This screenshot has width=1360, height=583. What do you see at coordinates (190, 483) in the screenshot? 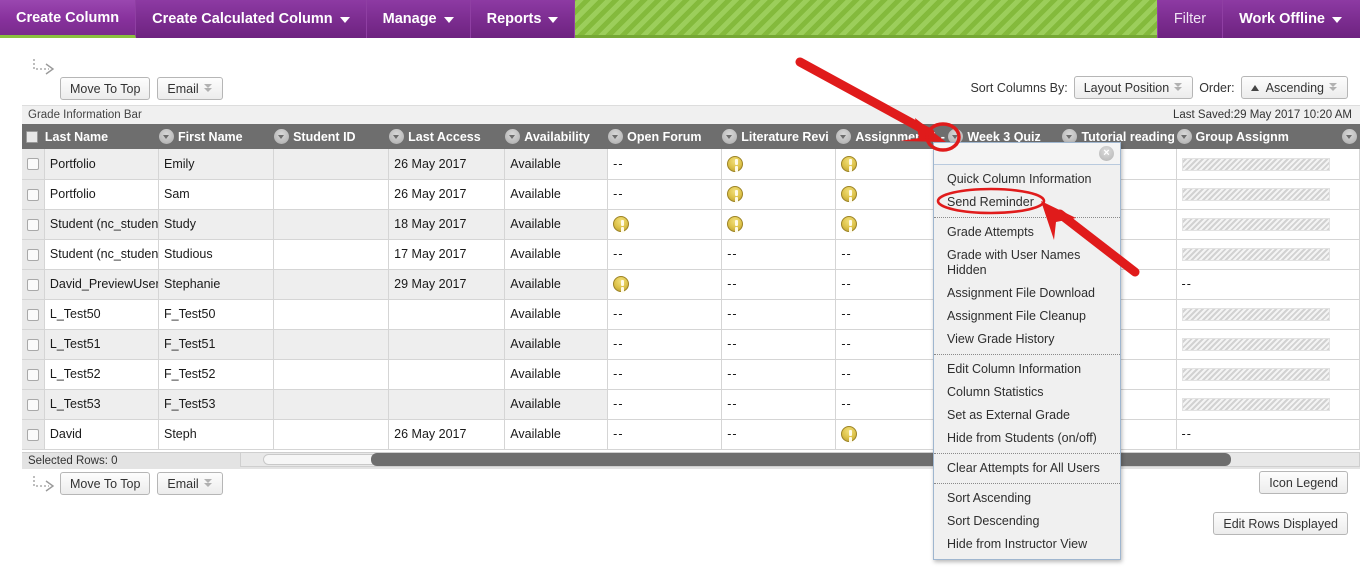
I see `bottom-email-button: Email` at bounding box center [190, 483].